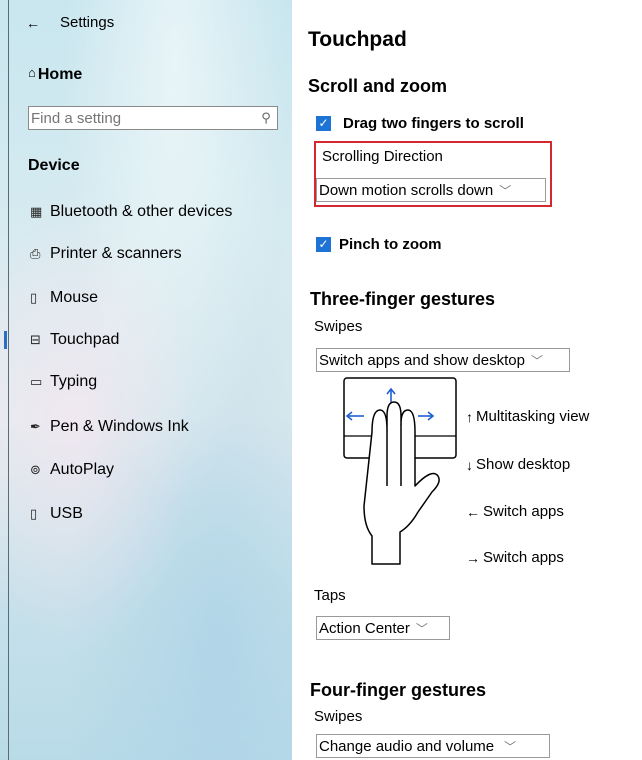 Image resolution: width=642 pixels, height=760 pixels. What do you see at coordinates (143, 118) in the screenshot?
I see `search-input` at bounding box center [143, 118].